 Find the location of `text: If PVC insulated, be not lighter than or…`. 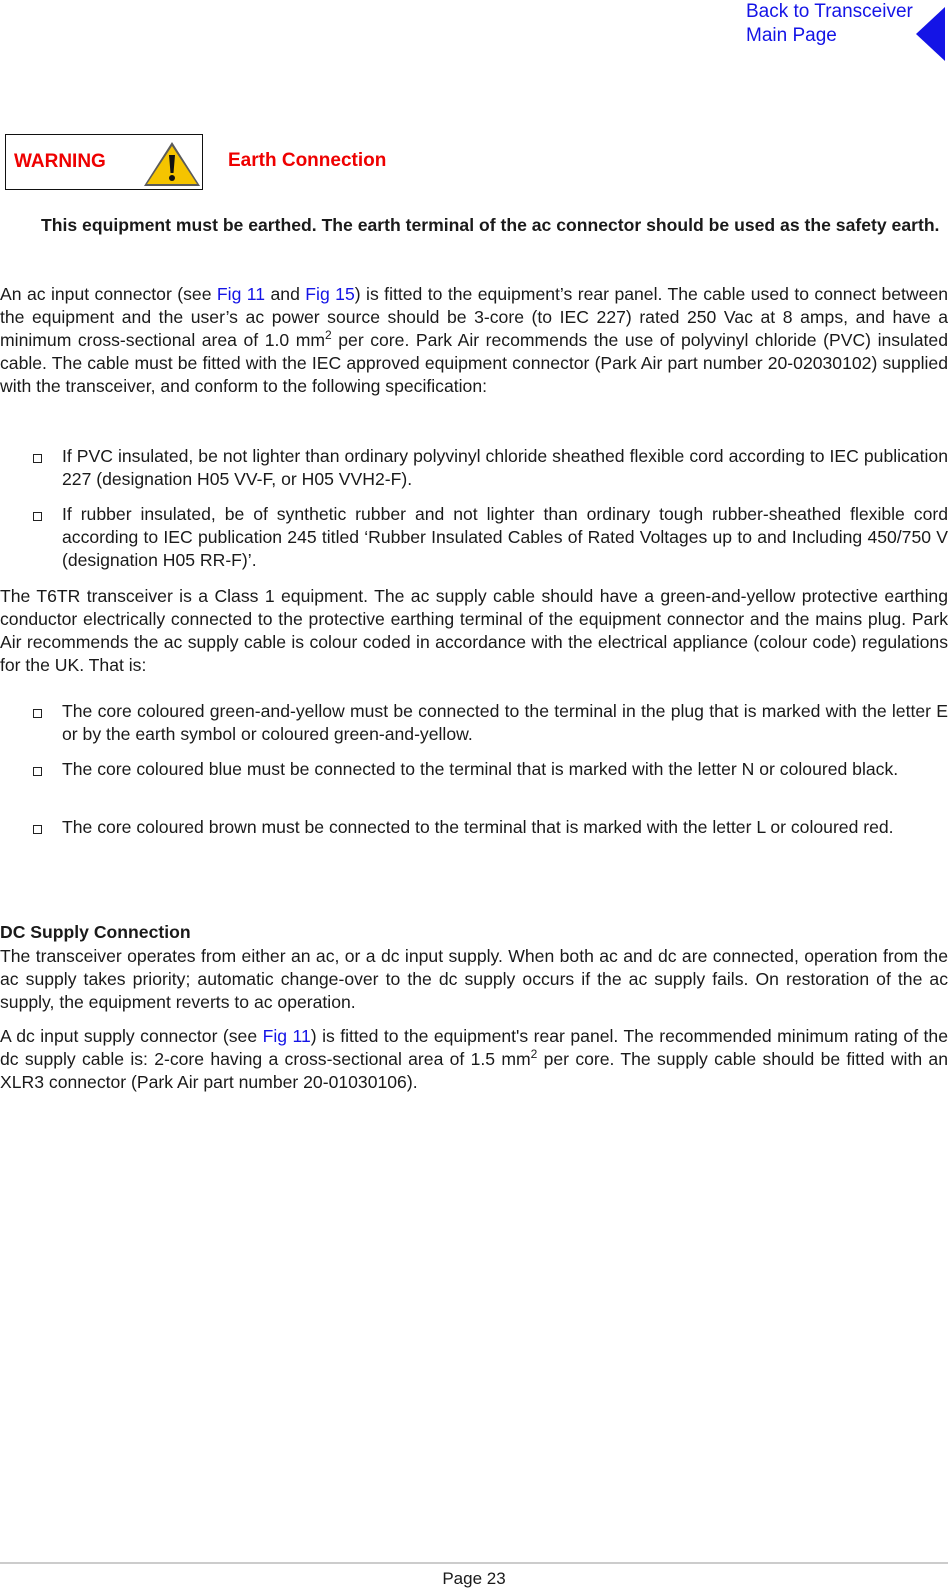

text: If PVC insulated, be not lighter than or… is located at coordinates (505, 467).